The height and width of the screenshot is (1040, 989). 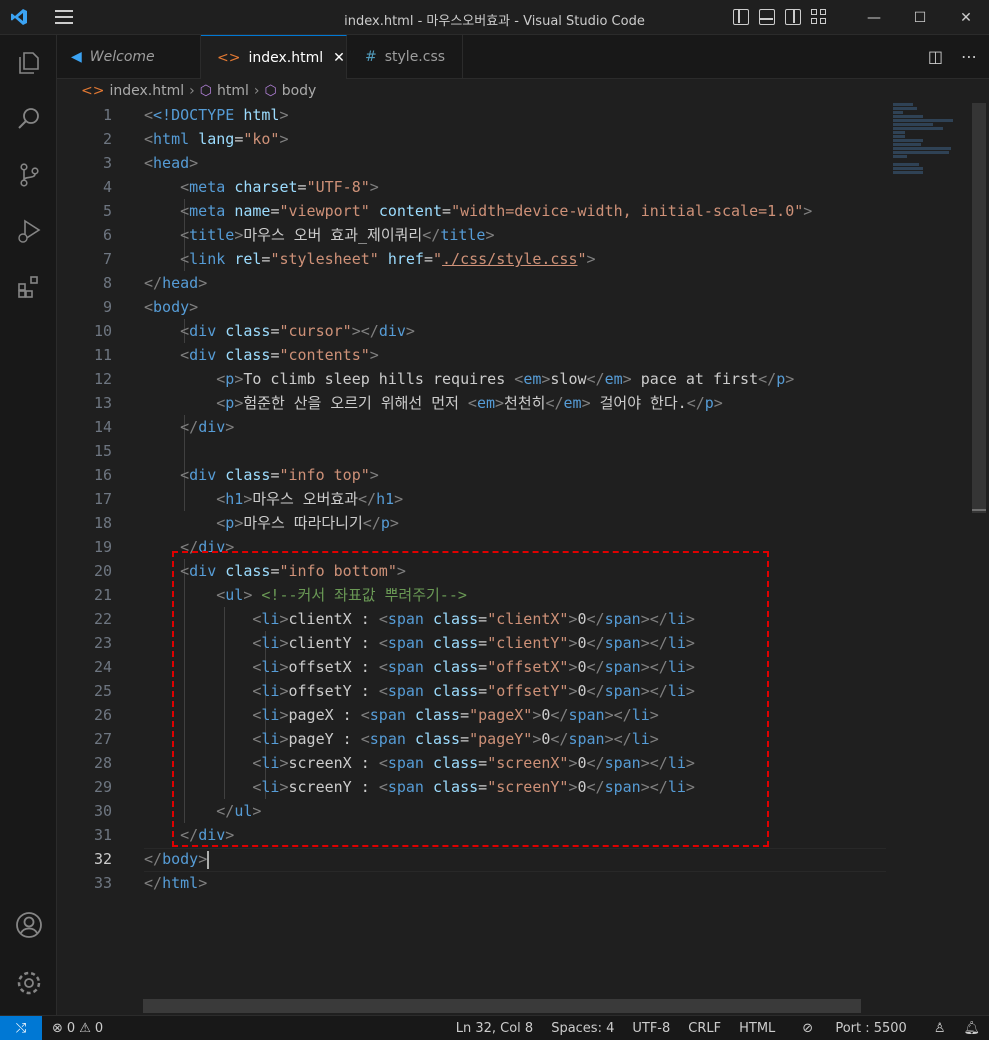 I want to click on tab-style-css: # style.css, so click(x=405, y=57).